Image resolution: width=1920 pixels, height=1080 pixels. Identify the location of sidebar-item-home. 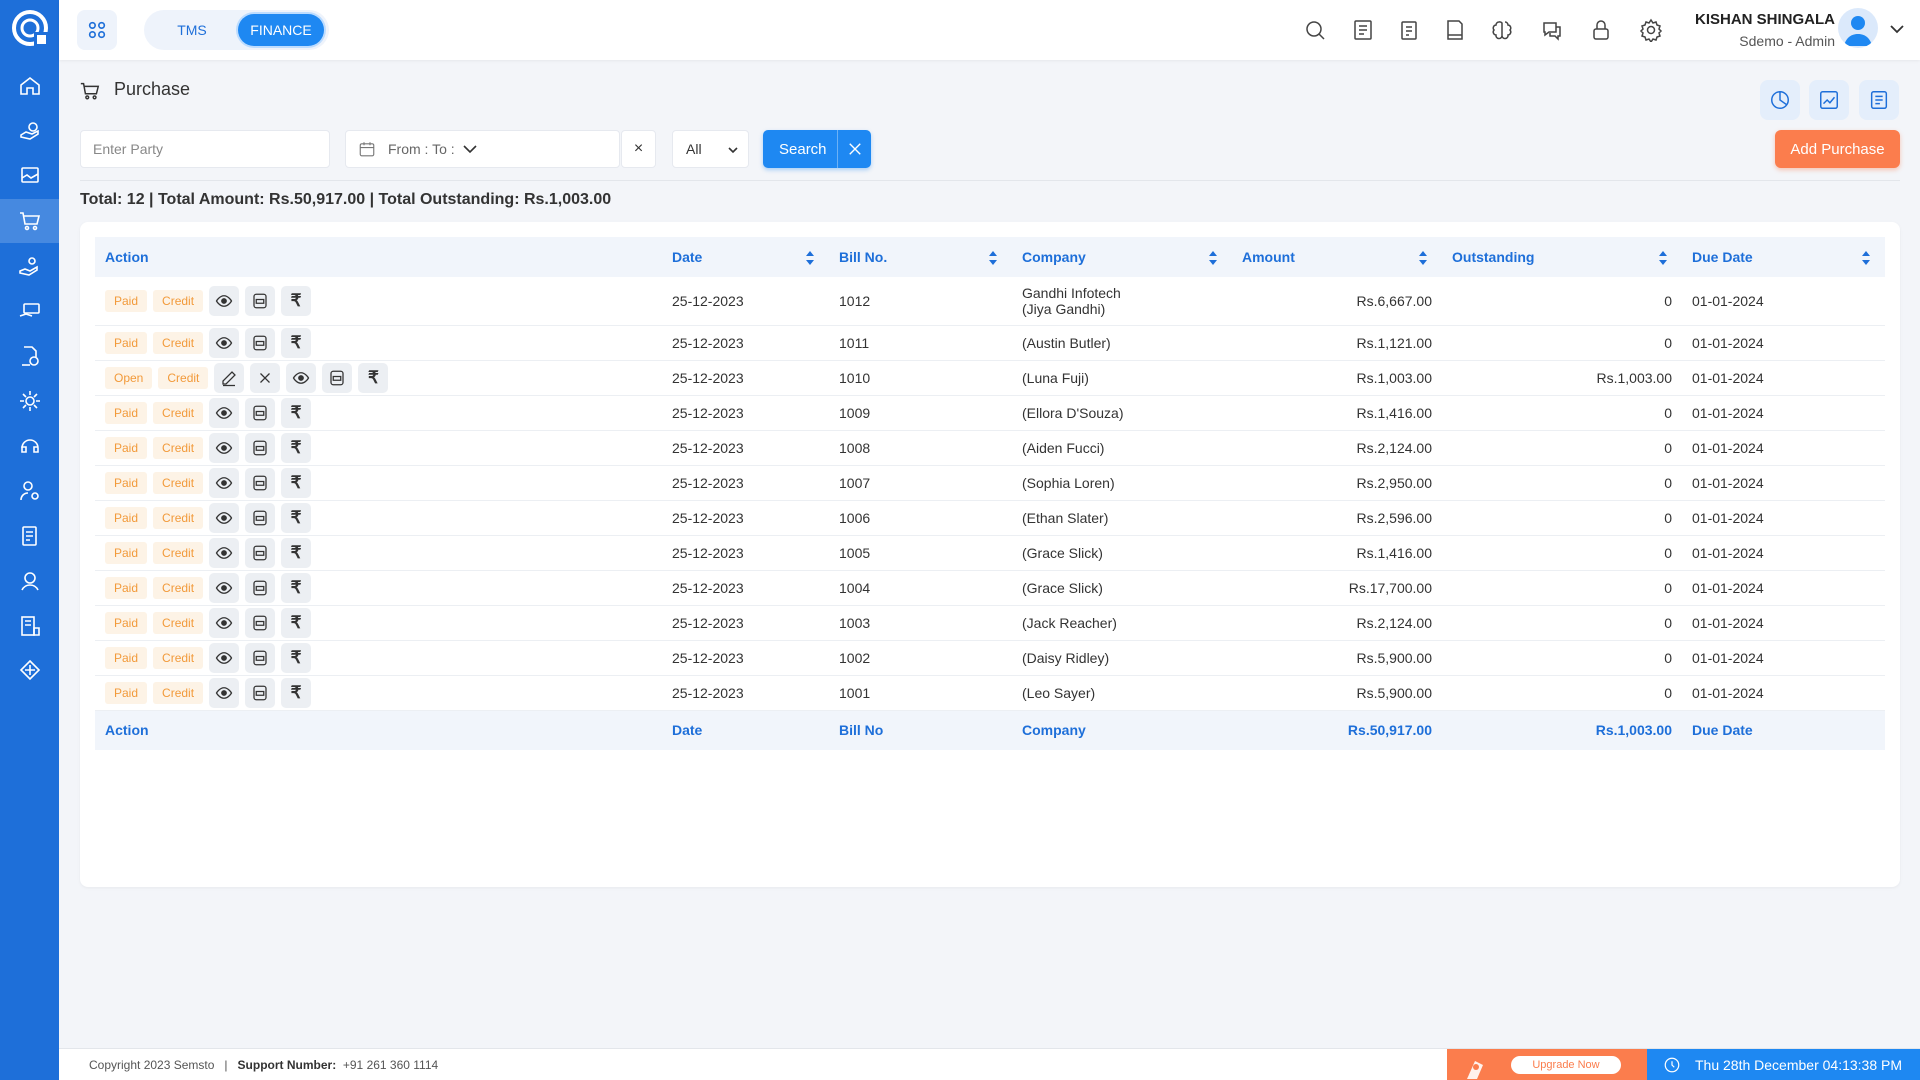
(29, 86).